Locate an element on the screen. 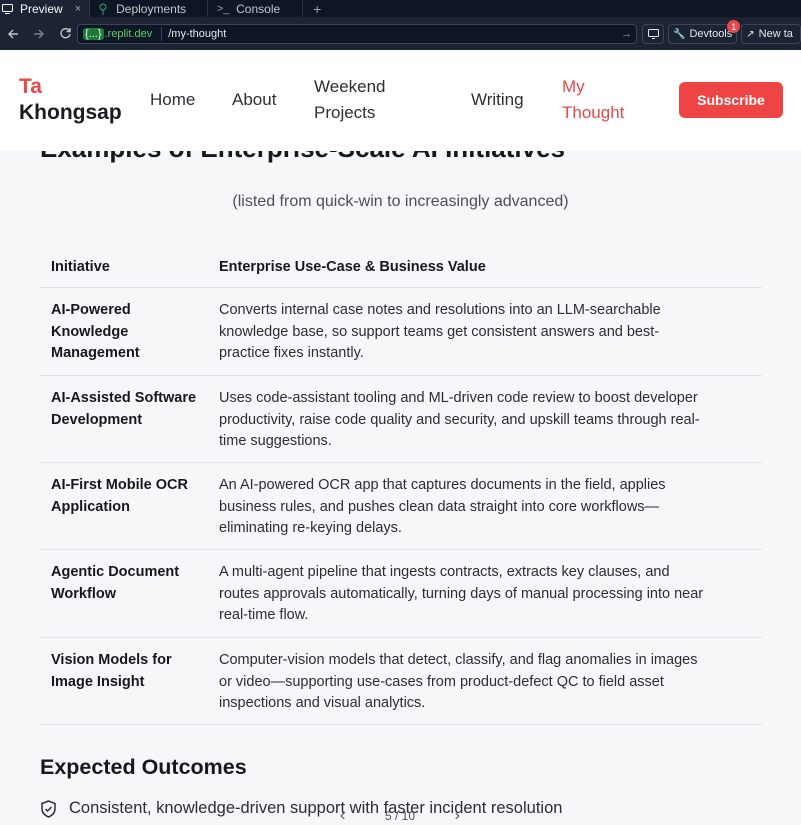 Image resolution: width=801 pixels, height=825 pixels. arrow-right-icon is located at coordinates (39, 33).